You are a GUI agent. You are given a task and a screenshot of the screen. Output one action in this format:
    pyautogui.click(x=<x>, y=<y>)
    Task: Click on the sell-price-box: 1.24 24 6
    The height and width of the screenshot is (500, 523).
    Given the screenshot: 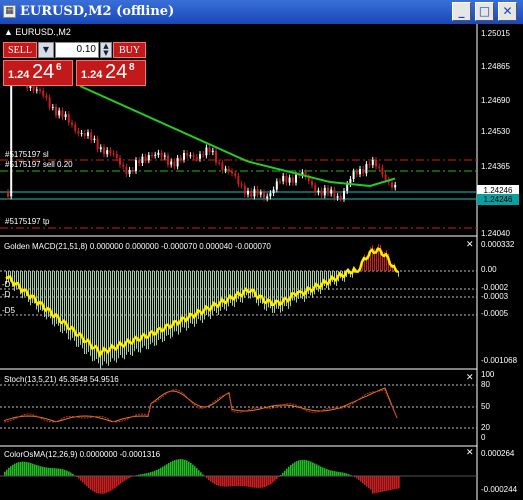 What is the action you would take?
    pyautogui.click(x=38, y=73)
    